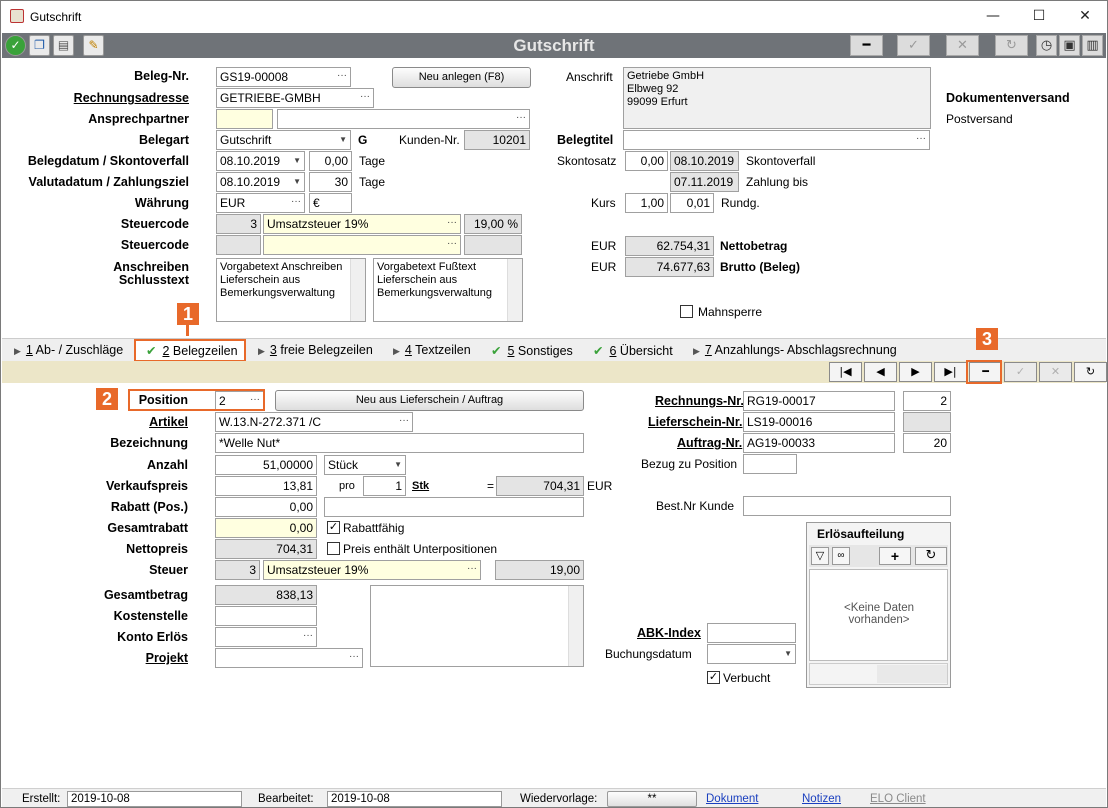 The height and width of the screenshot is (808, 1108). What do you see at coordinates (915, 372) in the screenshot?
I see `next-record-button: ▶` at bounding box center [915, 372].